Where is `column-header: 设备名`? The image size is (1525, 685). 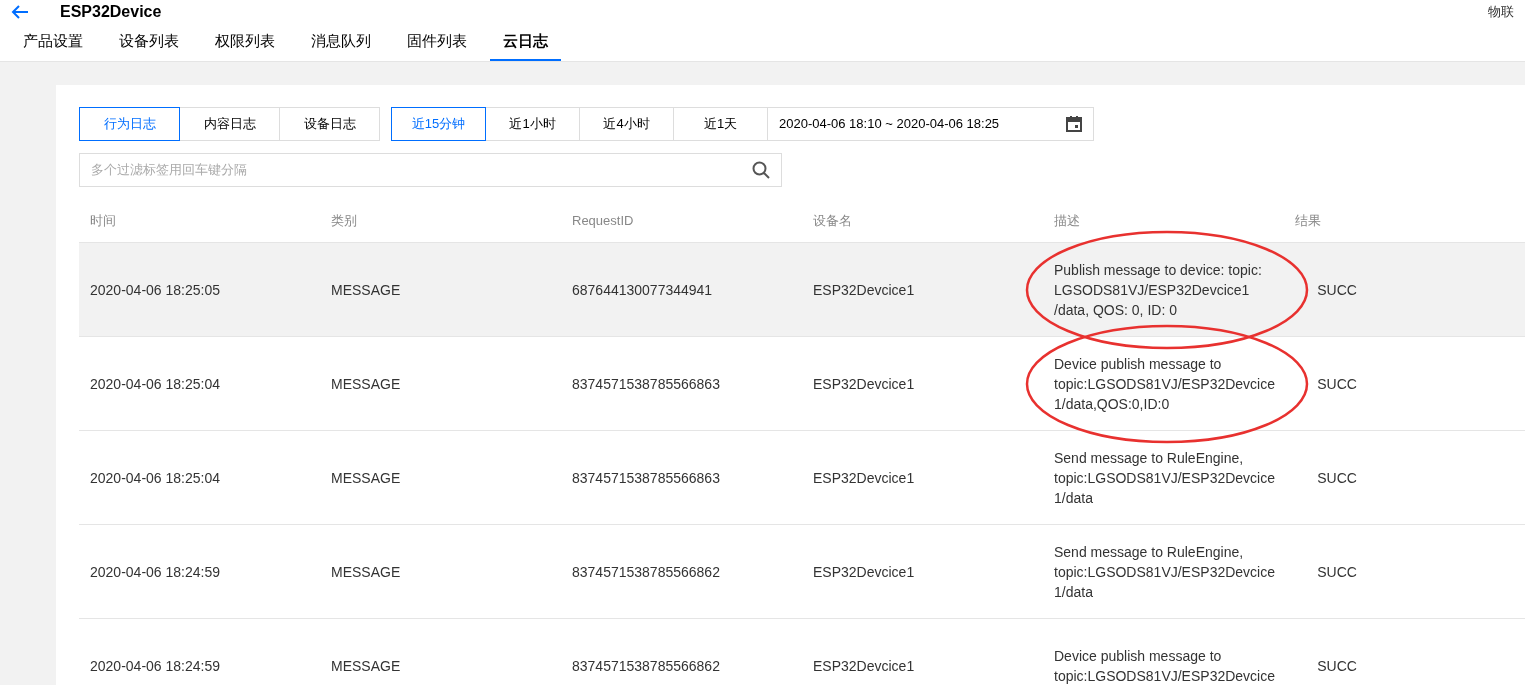 column-header: 设备名 is located at coordinates (832, 220).